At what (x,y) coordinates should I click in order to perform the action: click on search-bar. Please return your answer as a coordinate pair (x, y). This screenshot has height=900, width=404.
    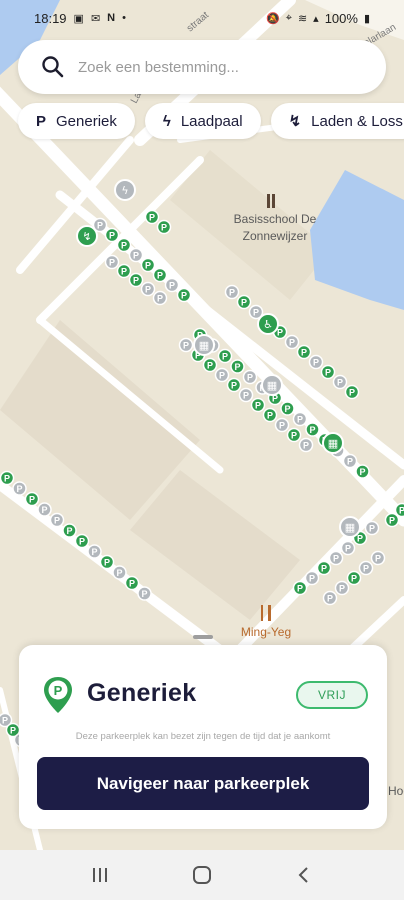
    Looking at the image, I should click on (202, 67).